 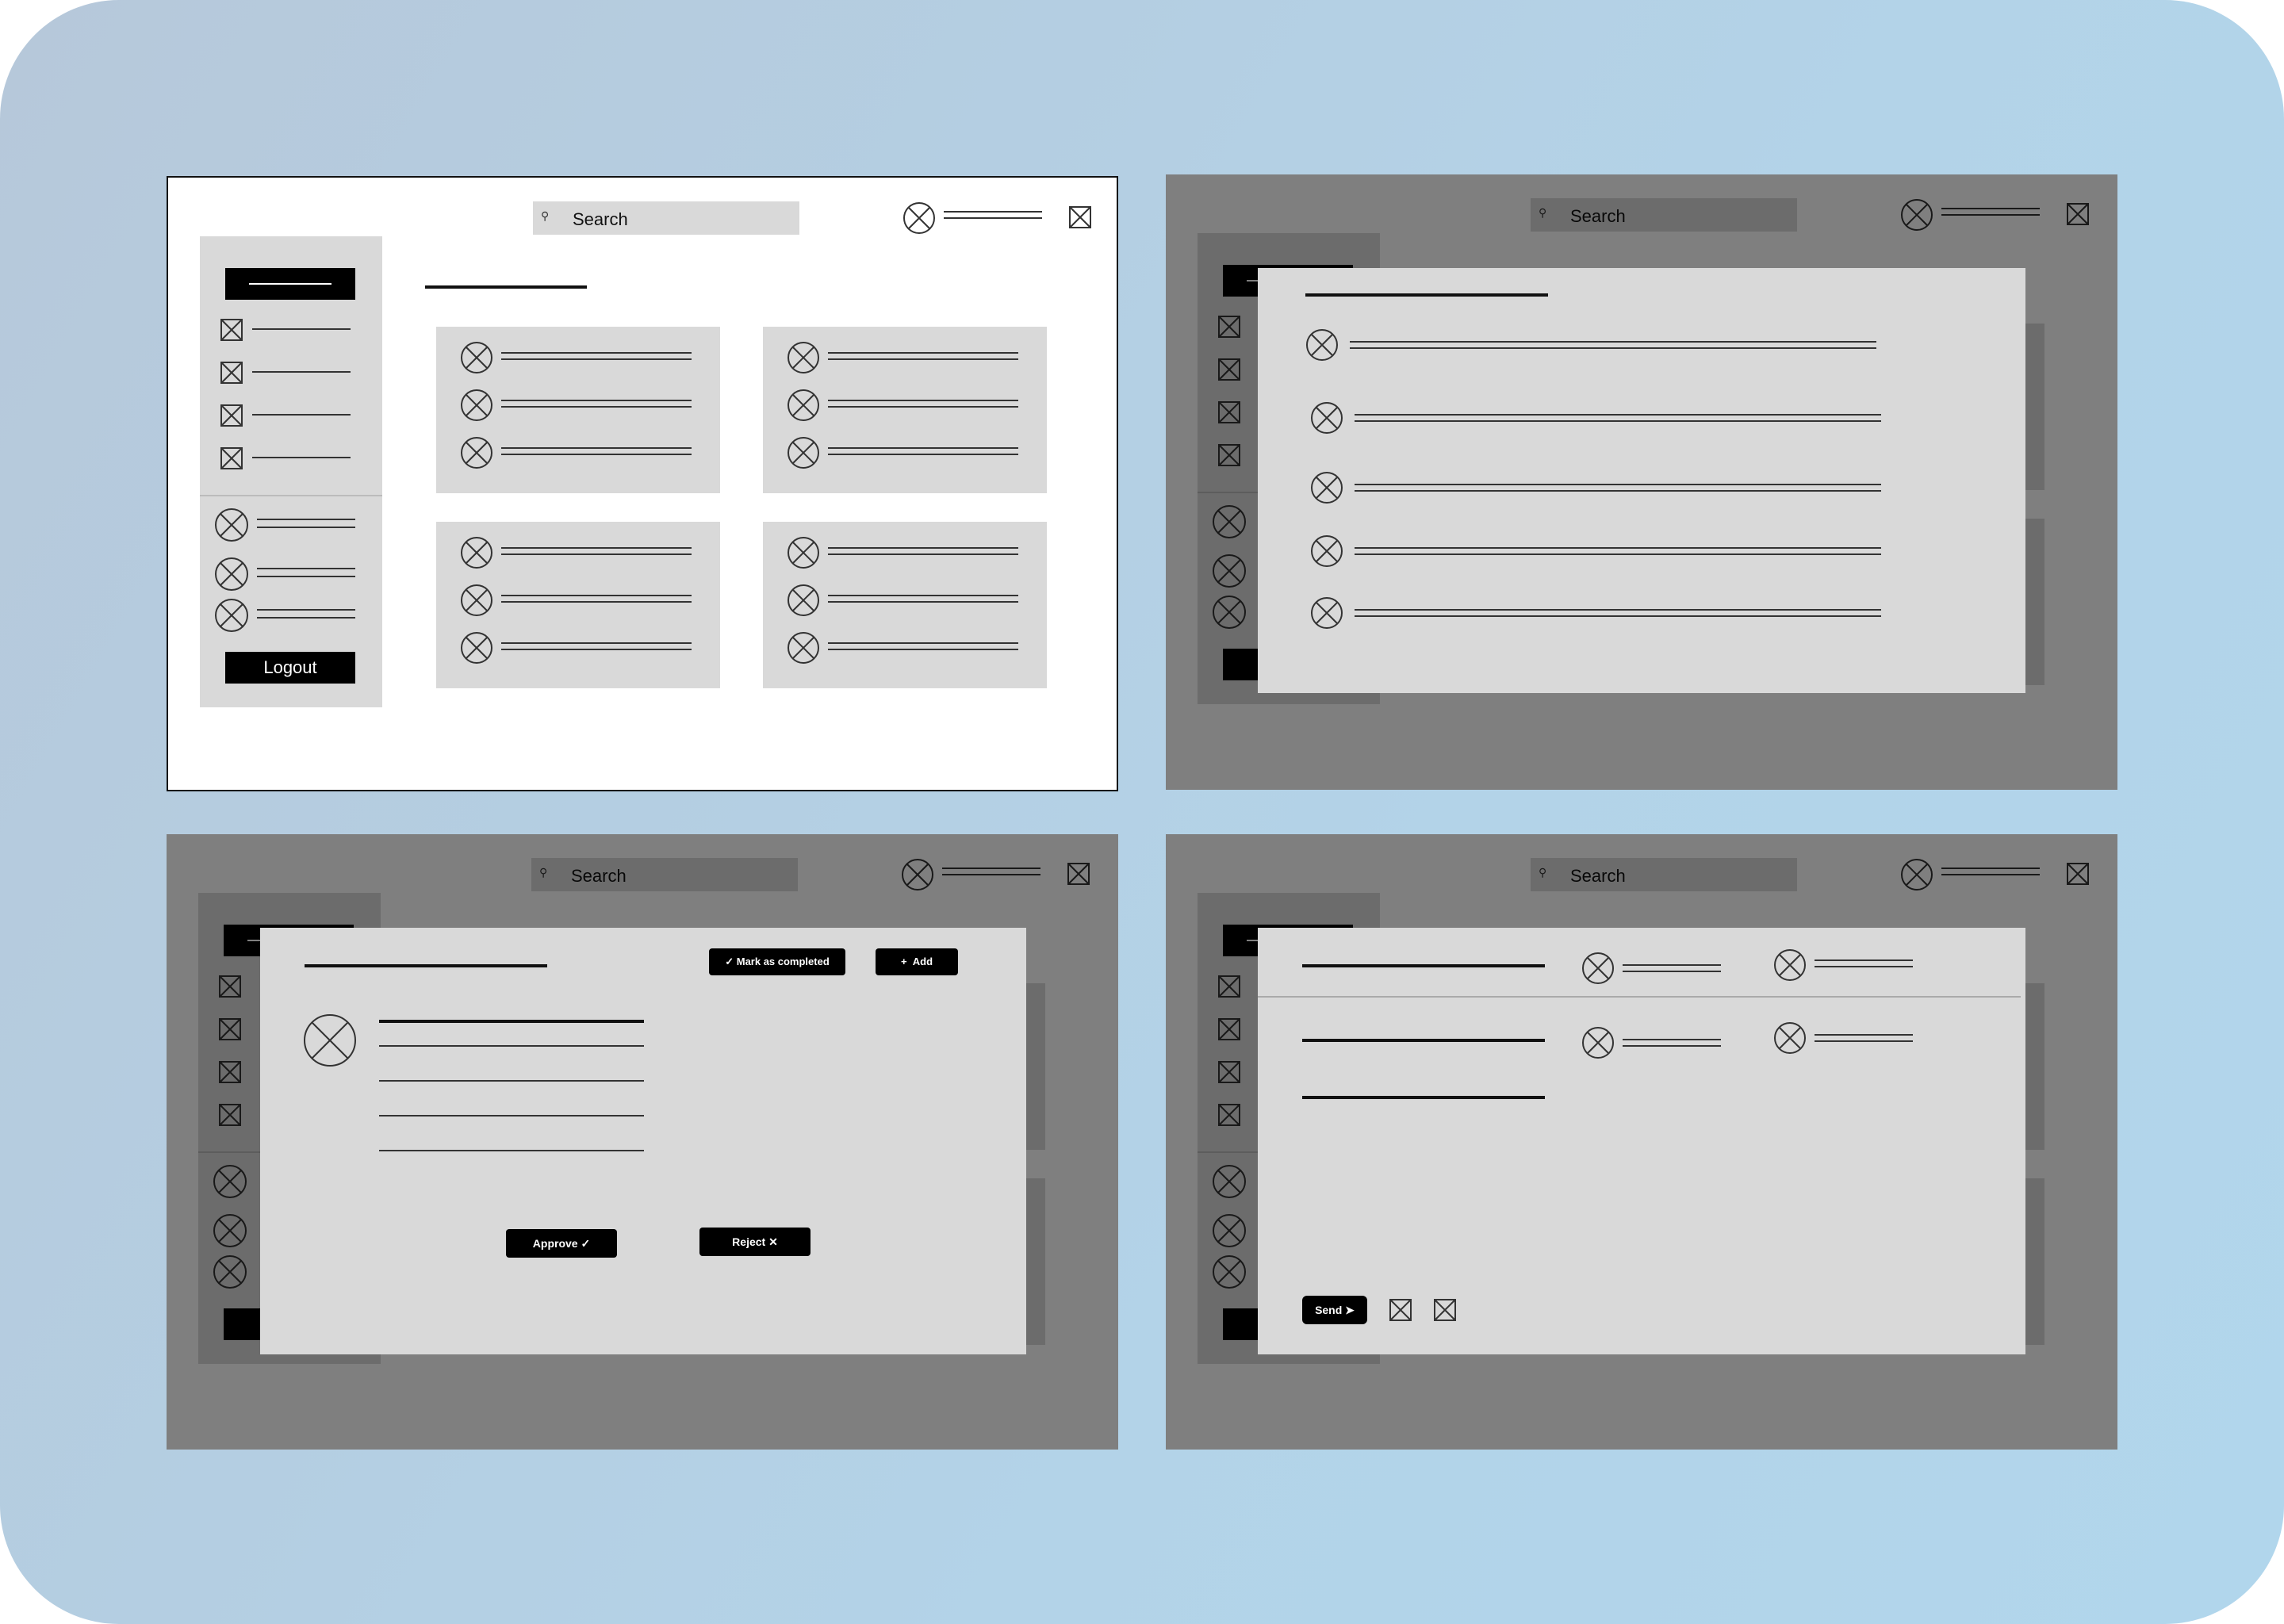 I want to click on approve-button: Approve ✓, so click(x=561, y=1243).